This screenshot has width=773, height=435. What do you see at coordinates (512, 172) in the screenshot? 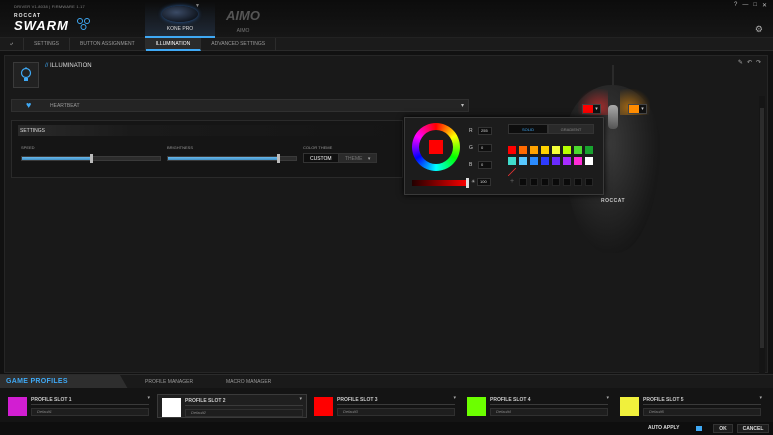
I see `no-color-swatch` at bounding box center [512, 172].